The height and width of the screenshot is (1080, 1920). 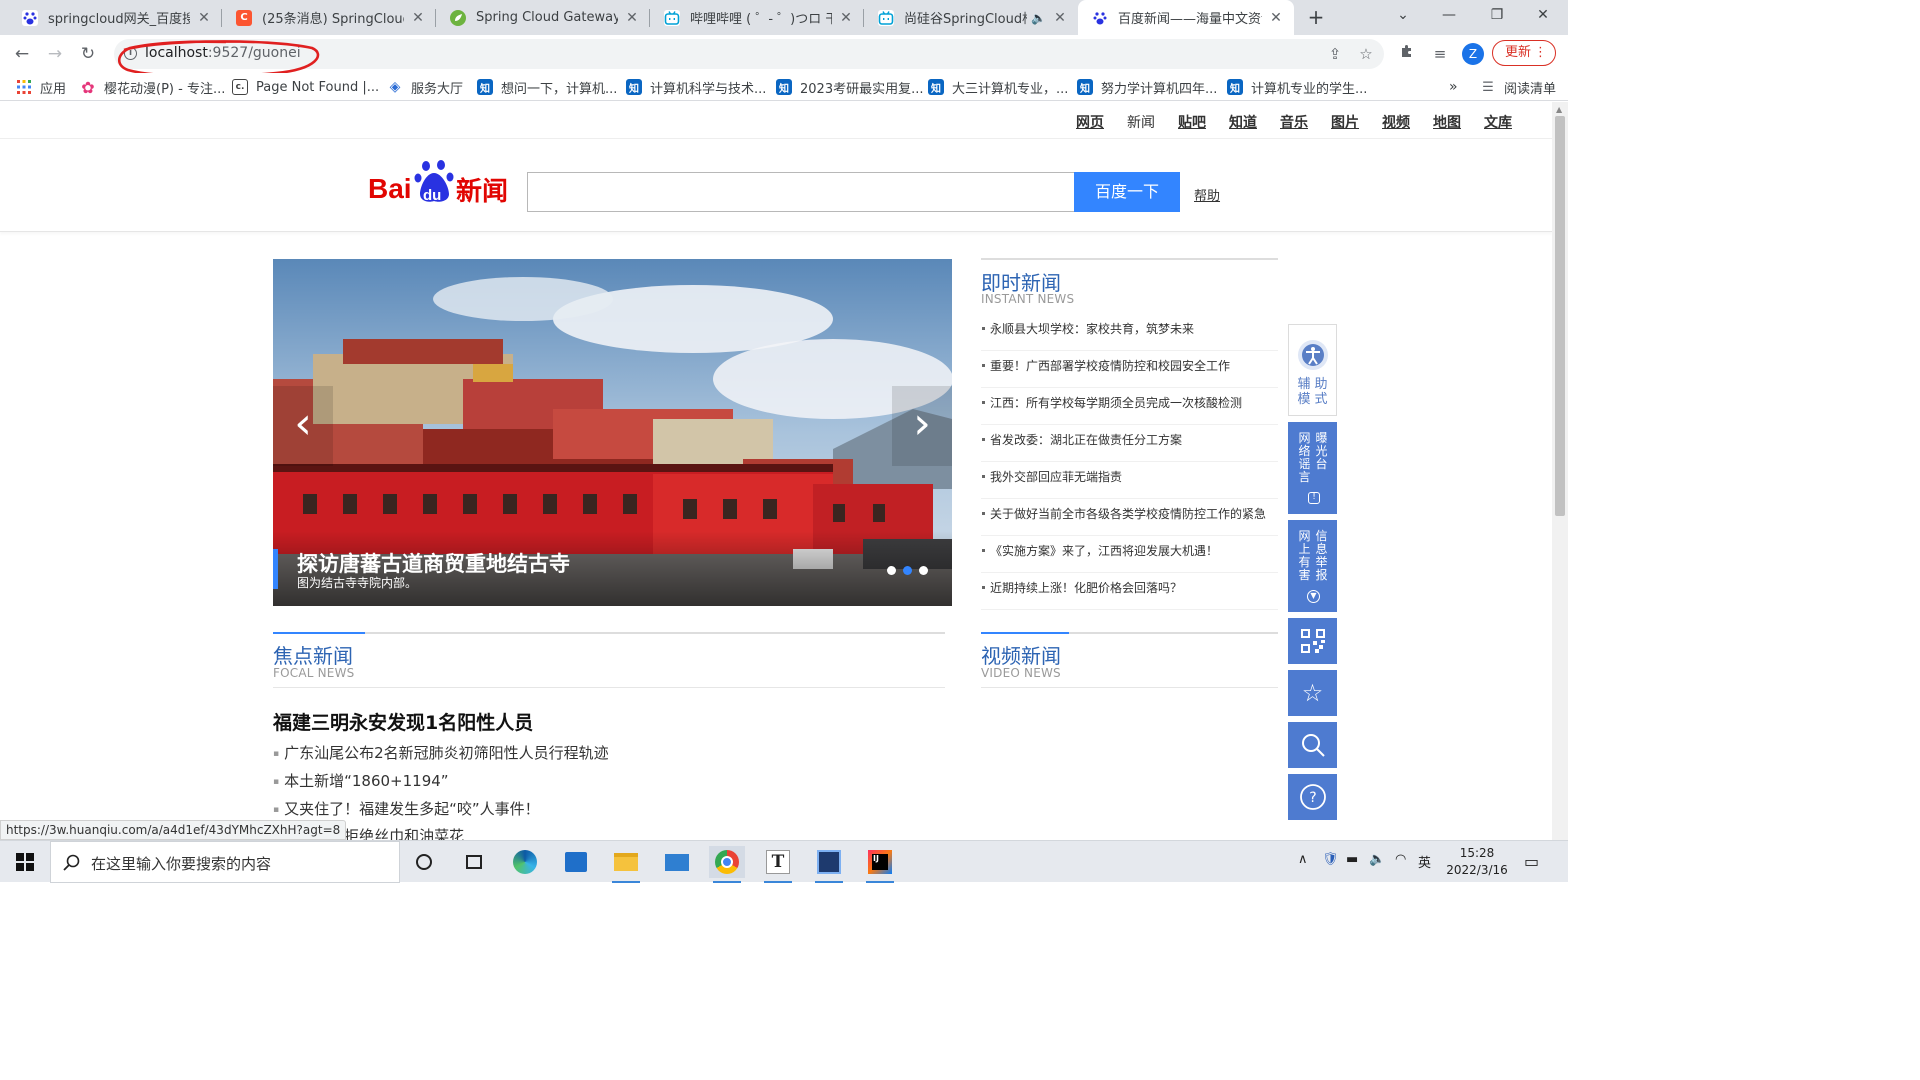 I want to click on nav-images: 图片, so click(x=1345, y=122).